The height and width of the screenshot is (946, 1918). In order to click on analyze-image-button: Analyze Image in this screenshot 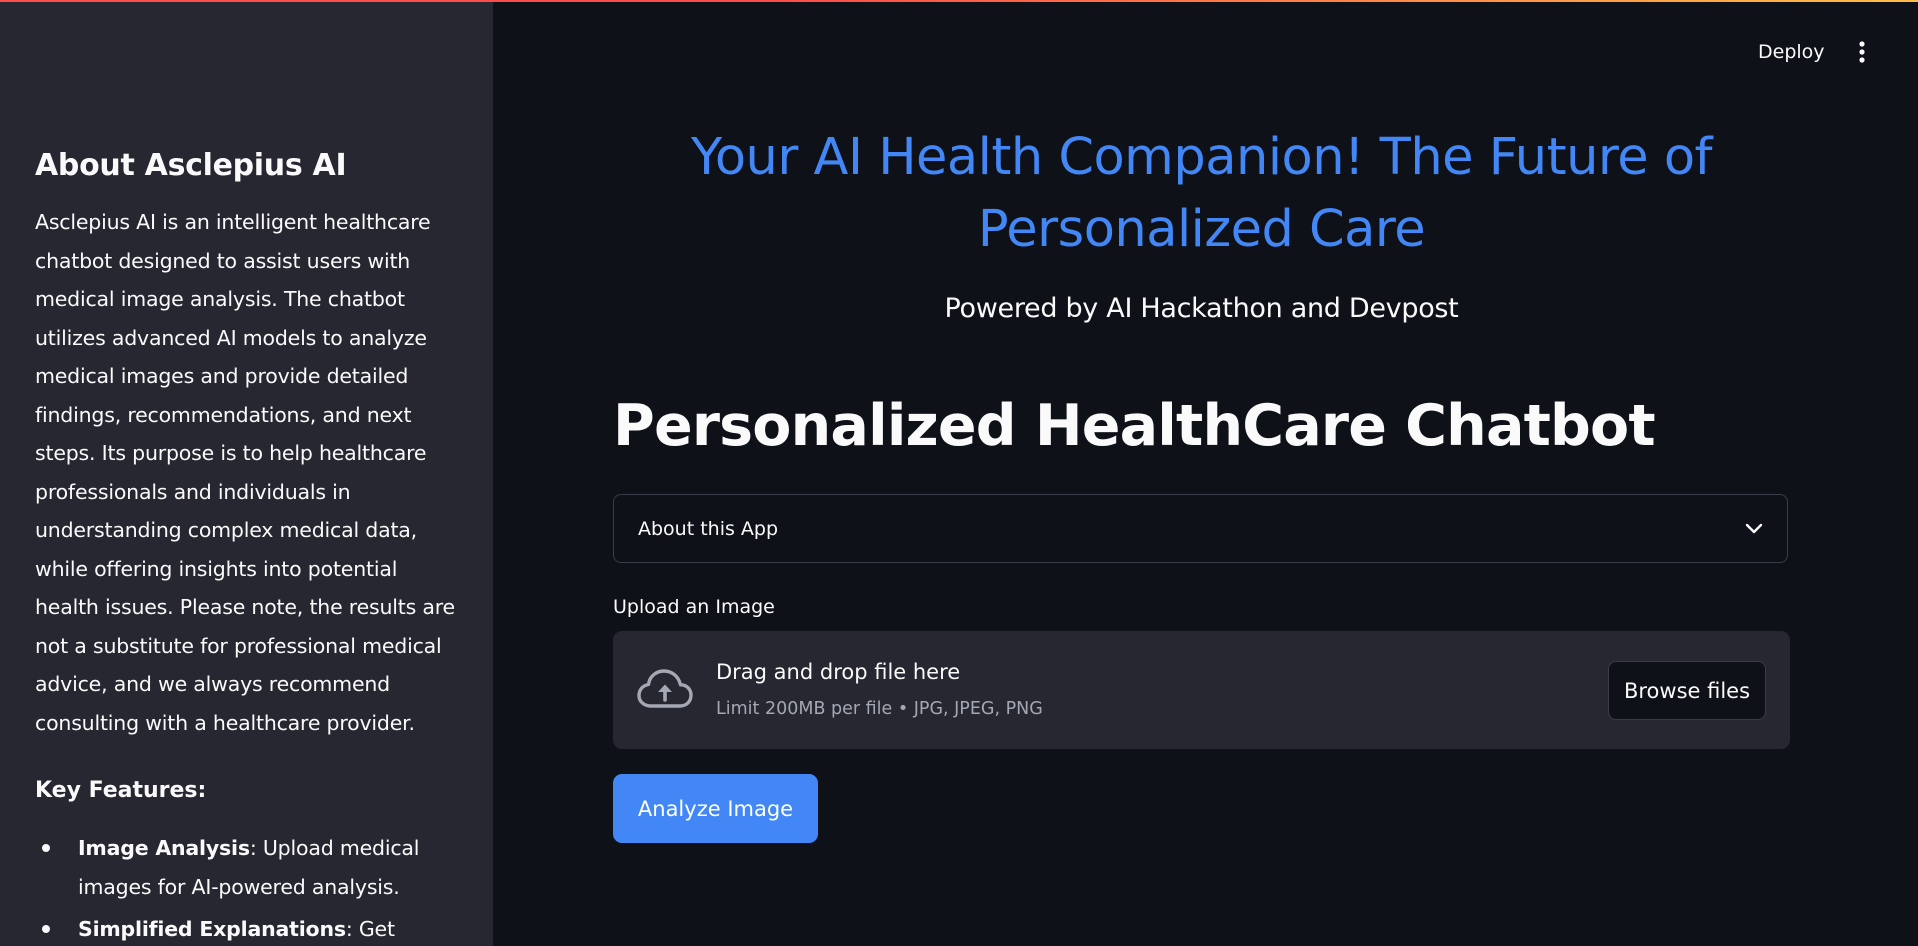, I will do `click(715, 808)`.